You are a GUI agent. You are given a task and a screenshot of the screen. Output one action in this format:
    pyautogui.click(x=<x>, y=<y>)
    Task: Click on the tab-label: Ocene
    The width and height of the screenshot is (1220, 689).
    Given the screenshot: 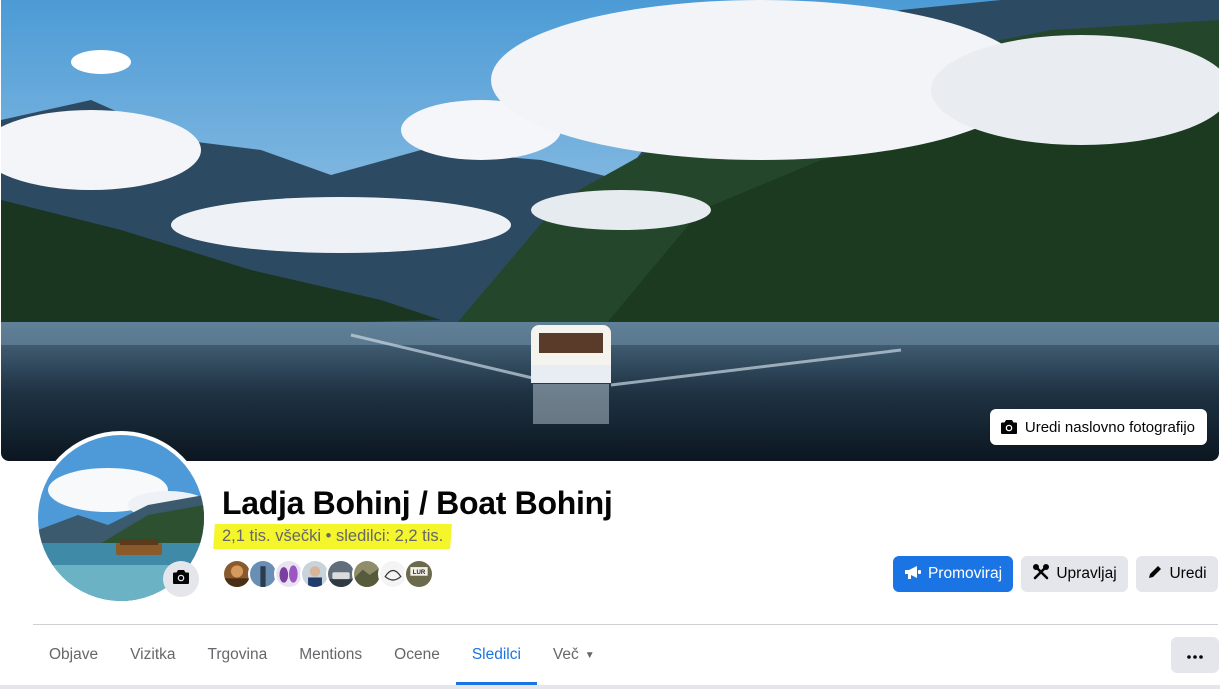 What is the action you would take?
    pyautogui.click(x=417, y=654)
    